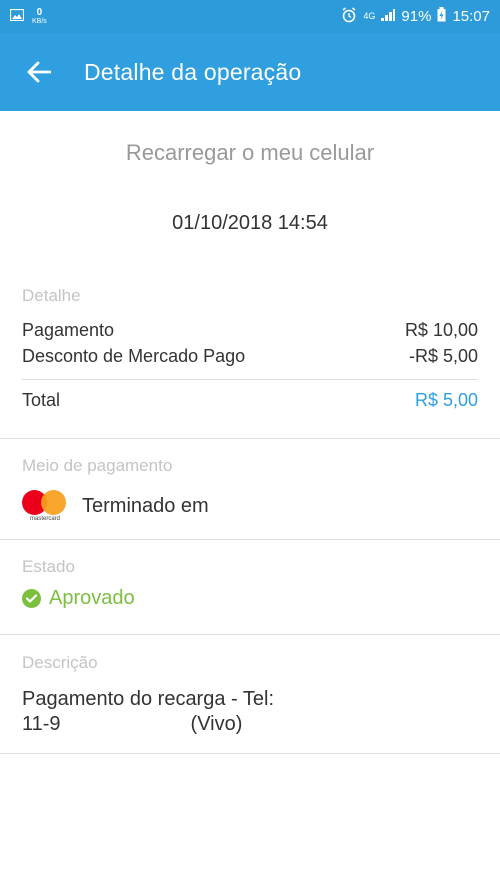 The image size is (500, 890). What do you see at coordinates (250, 598) in the screenshot?
I see `state-row: Aprovado` at bounding box center [250, 598].